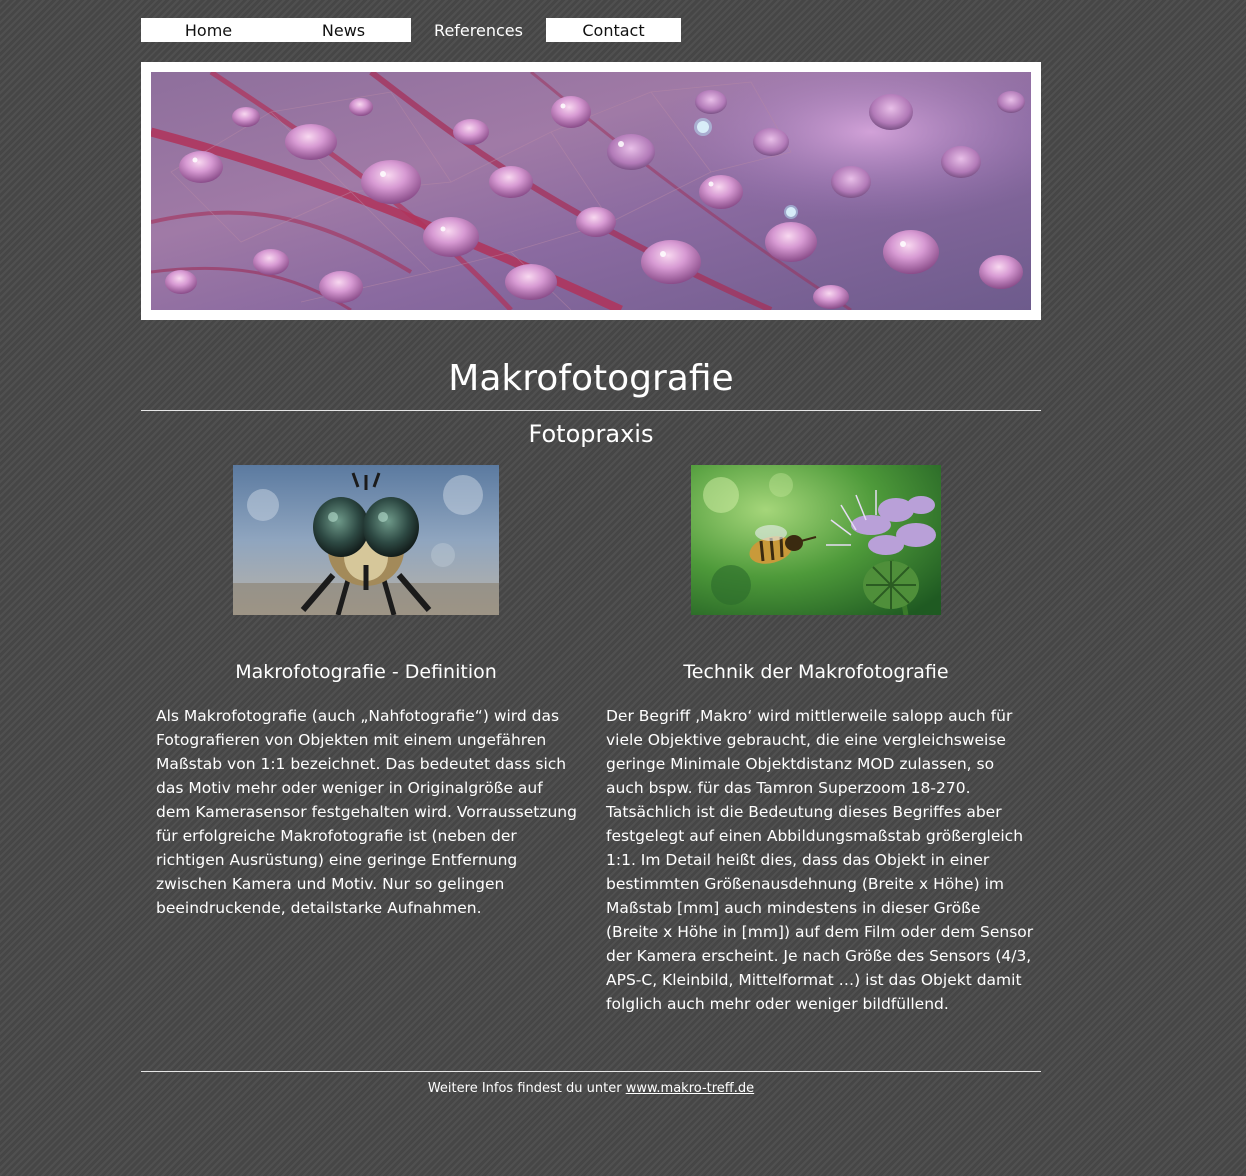 The image size is (1246, 1176). I want to click on nav-item-news: News, so click(343, 30).